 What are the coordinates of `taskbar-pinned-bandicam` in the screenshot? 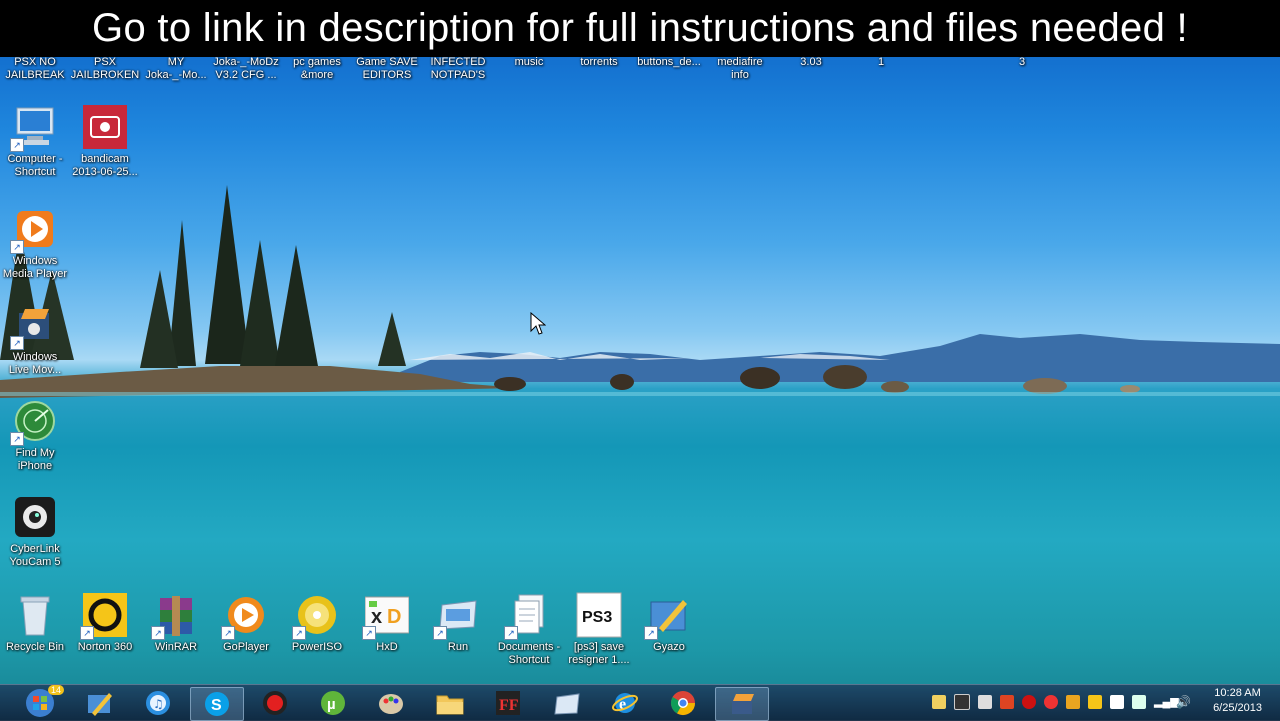 It's located at (275, 703).